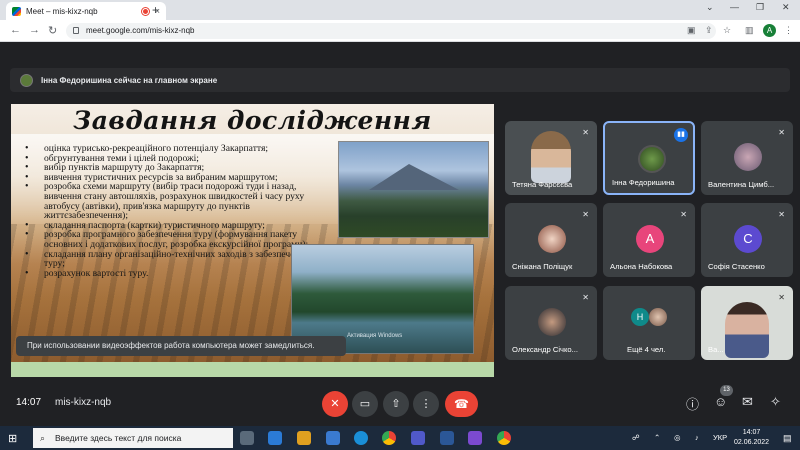  I want to click on participant-initial-avatar: С, so click(748, 239).